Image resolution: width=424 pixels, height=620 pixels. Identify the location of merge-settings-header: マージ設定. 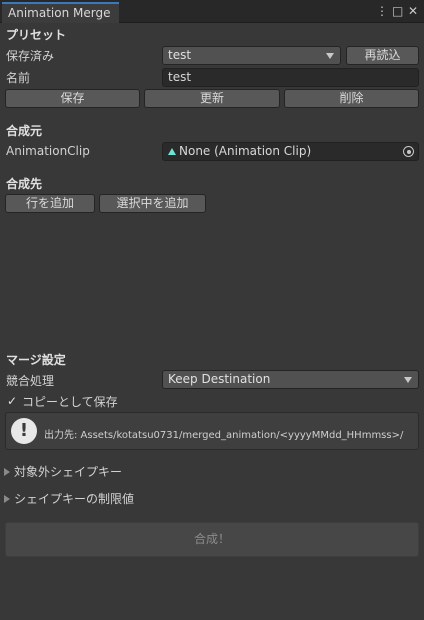
(36, 360).